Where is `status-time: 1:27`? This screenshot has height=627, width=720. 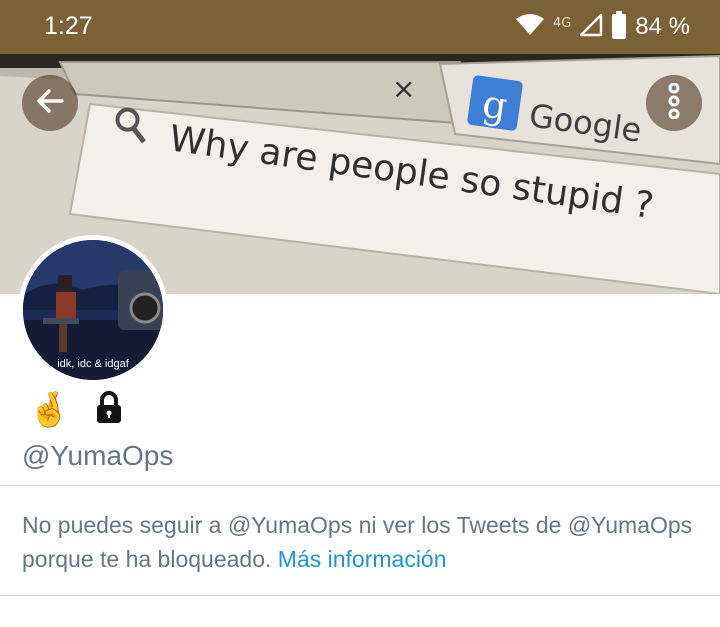
status-time: 1:27 is located at coordinates (68, 26).